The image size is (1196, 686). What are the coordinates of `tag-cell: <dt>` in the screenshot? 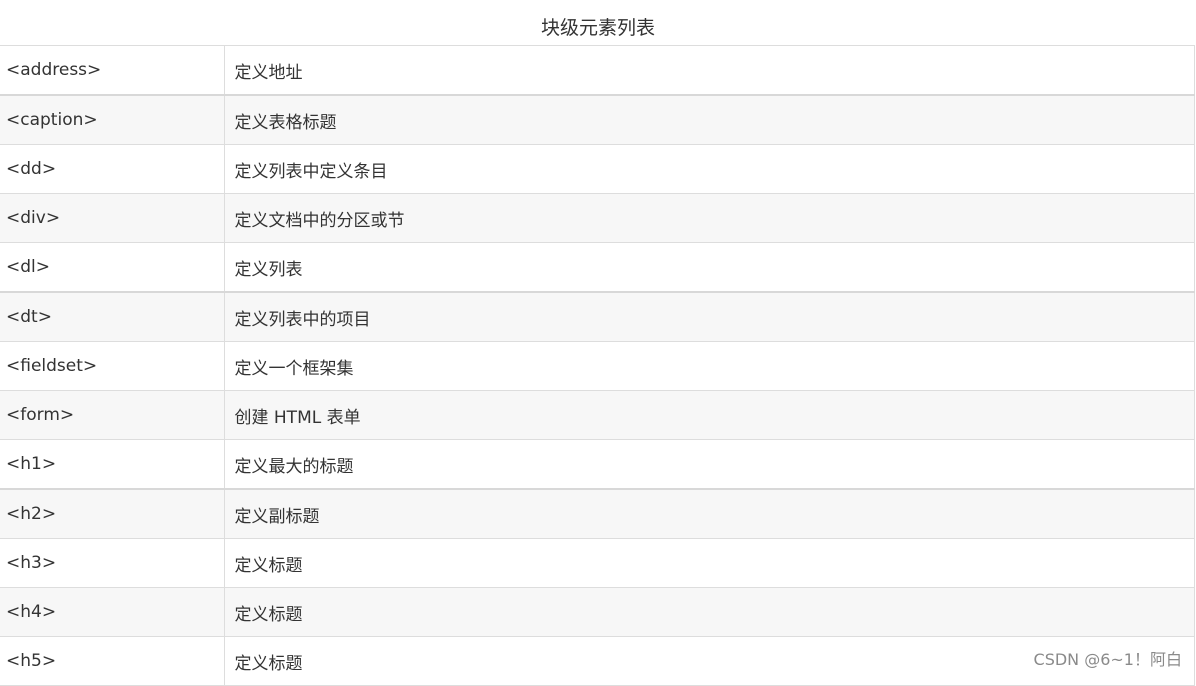 It's located at (112, 316).